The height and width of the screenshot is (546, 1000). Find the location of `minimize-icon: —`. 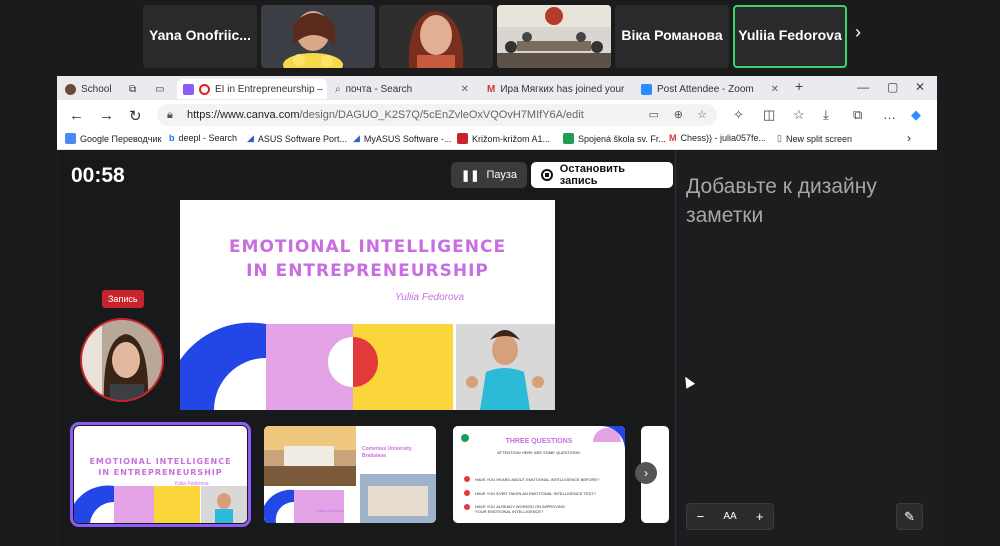

minimize-icon: — is located at coordinates (863, 87).